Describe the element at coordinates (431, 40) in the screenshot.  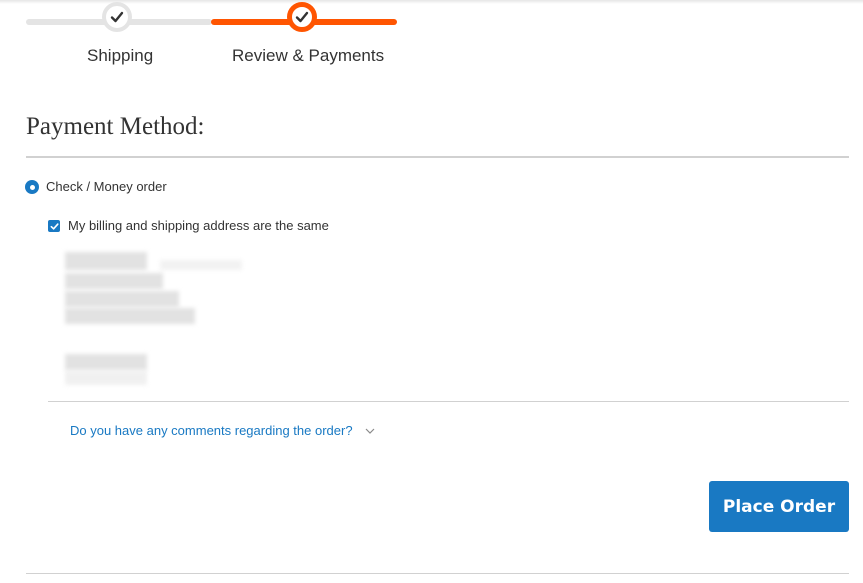
I see `checkout-progress-bar: Shipping Review & Payments` at that location.